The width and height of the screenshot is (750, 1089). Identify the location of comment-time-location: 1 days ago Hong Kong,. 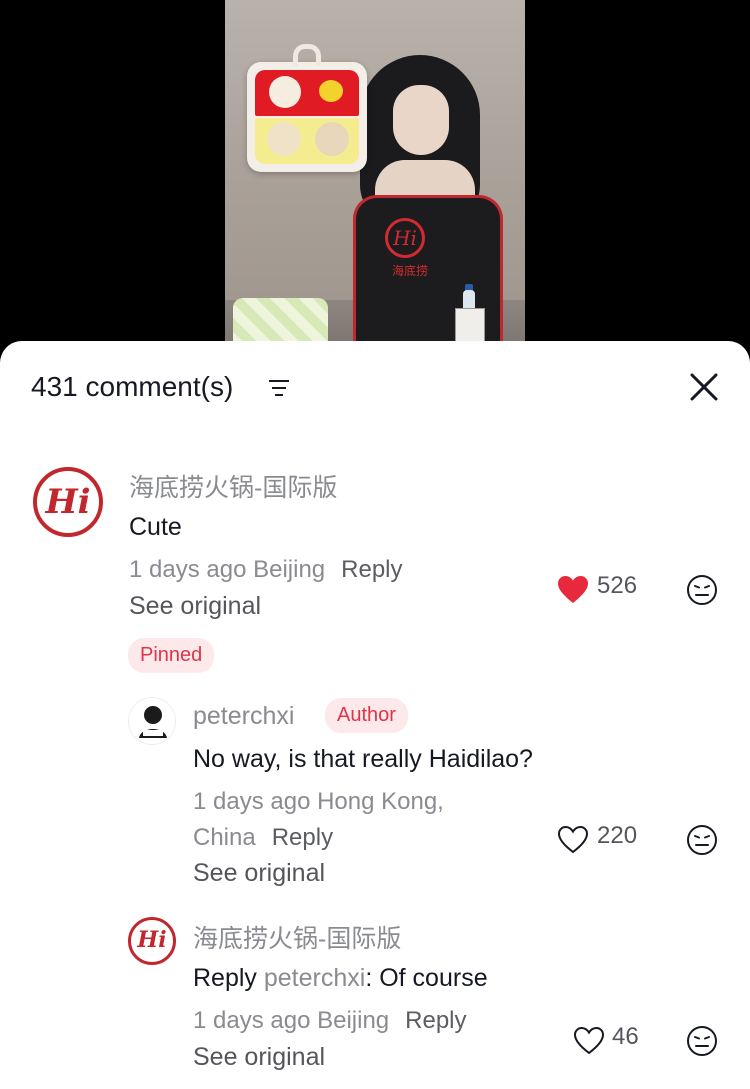
(318, 801).